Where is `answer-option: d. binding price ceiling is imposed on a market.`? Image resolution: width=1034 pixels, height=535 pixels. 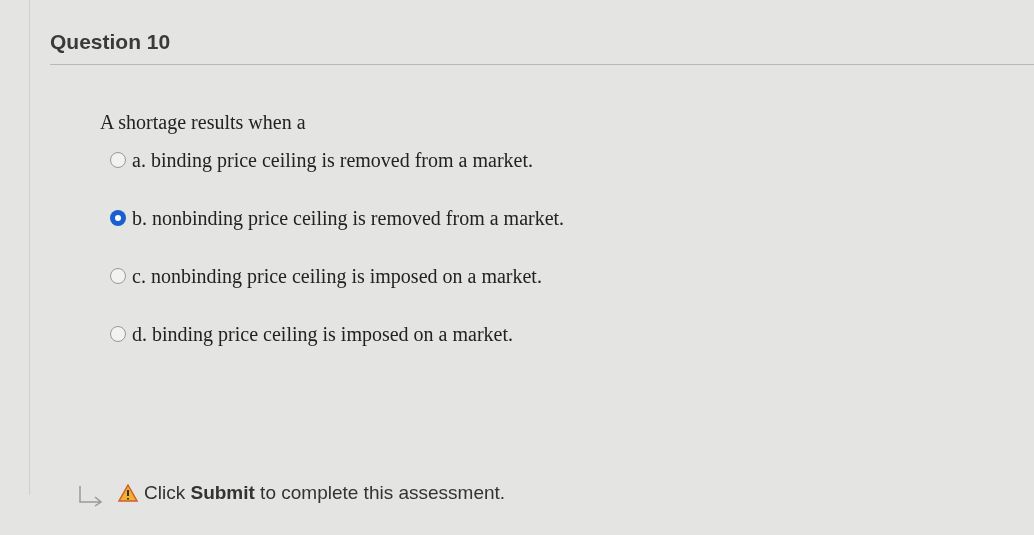
answer-option: d. binding price ceiling is imposed on a market. is located at coordinates (572, 333).